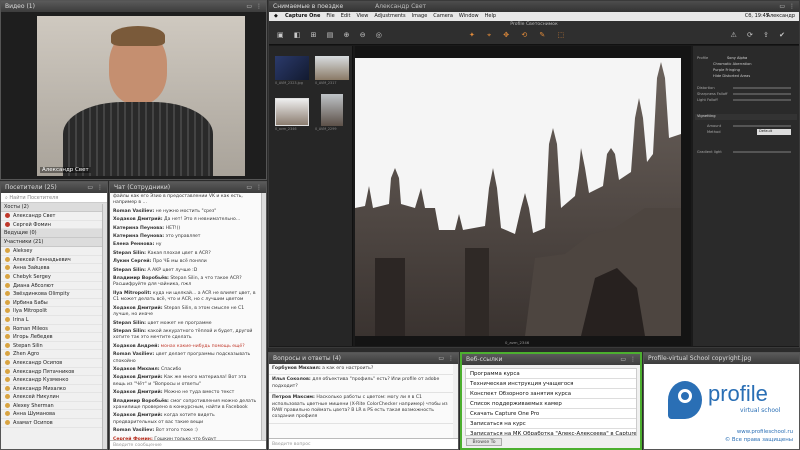 Image resolution: width=800 pixels, height=450 pixels. What do you see at coordinates (721, 358) in the screenshot?
I see `logo-panel-title: Profile-virtual School copyright.jpg` at bounding box center [721, 358].